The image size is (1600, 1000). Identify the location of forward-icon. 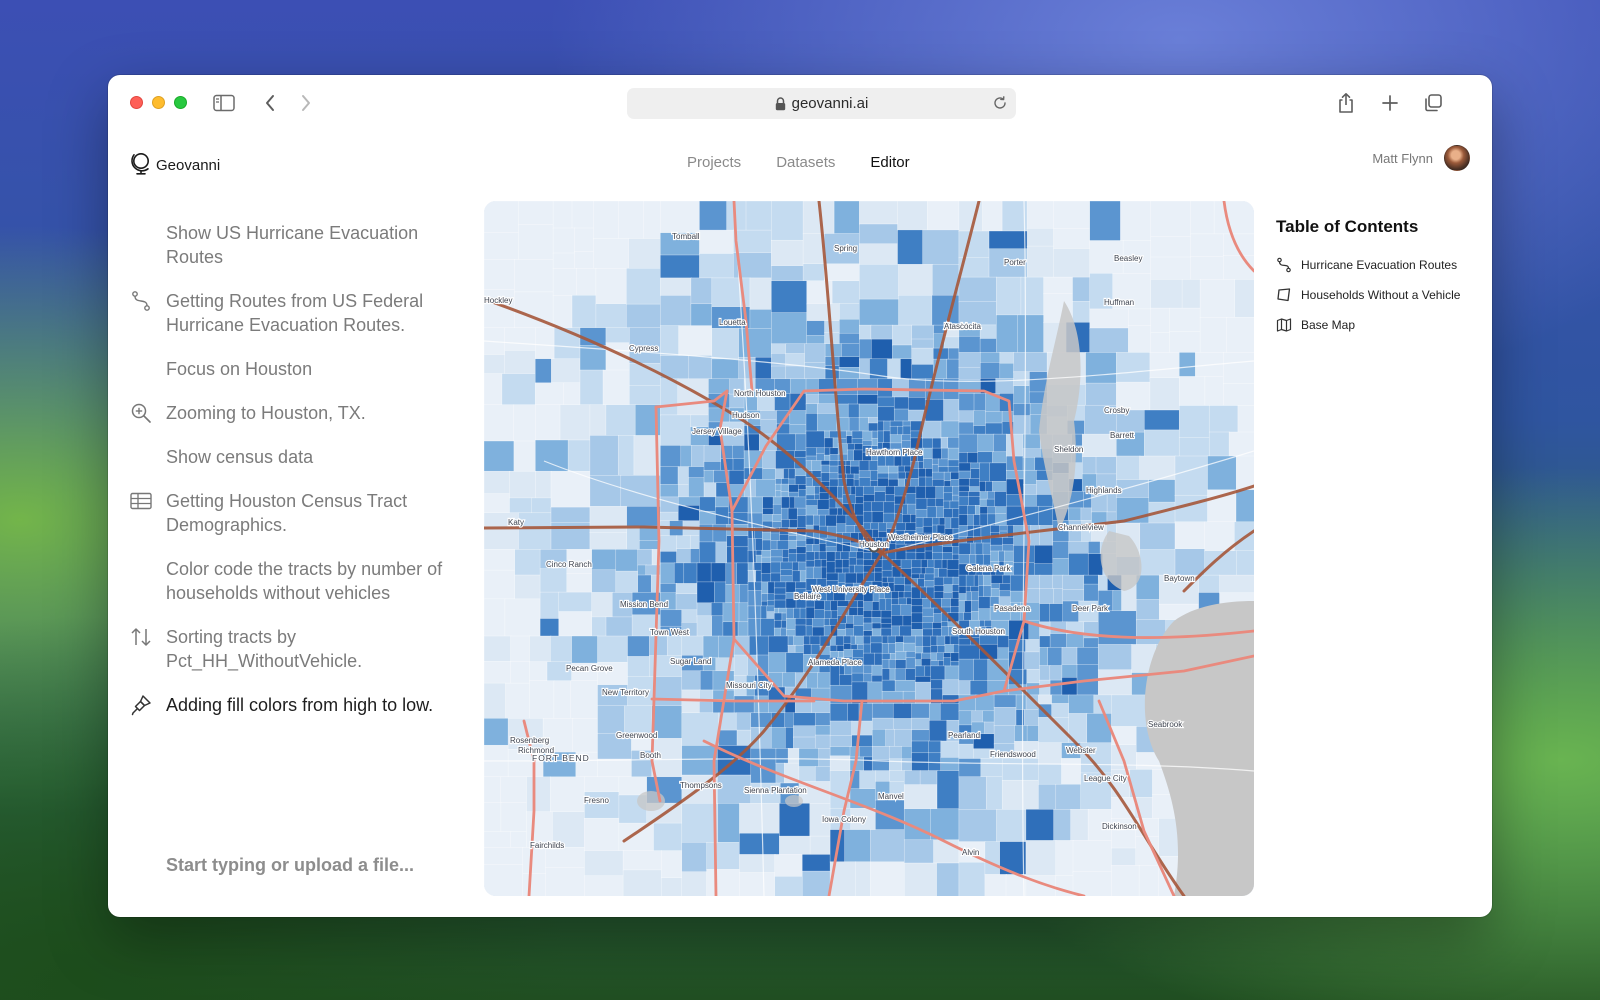
(306, 103).